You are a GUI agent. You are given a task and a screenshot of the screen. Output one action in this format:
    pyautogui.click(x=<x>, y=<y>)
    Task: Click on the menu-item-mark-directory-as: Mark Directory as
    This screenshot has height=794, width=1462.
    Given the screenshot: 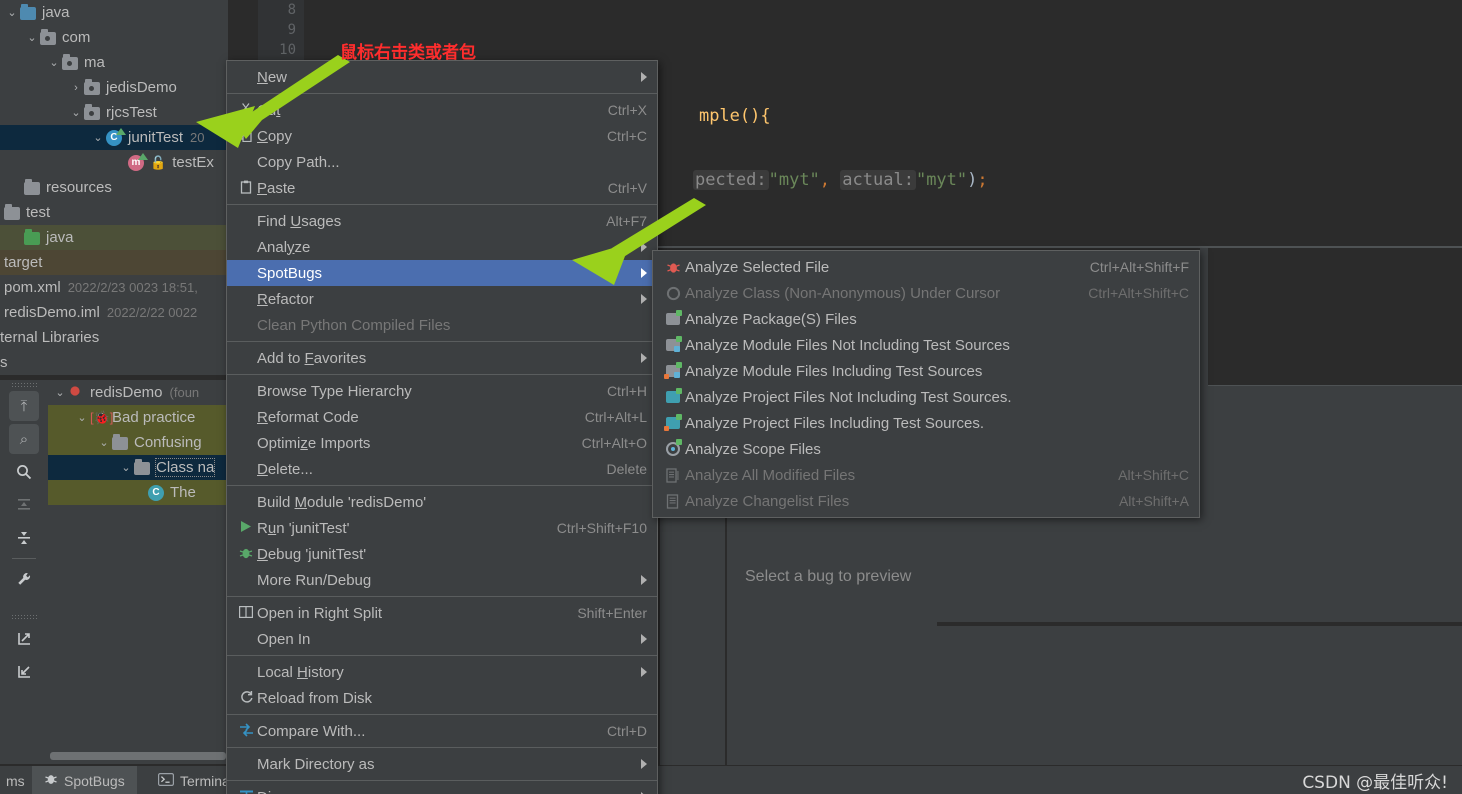 What is the action you would take?
    pyautogui.click(x=442, y=764)
    